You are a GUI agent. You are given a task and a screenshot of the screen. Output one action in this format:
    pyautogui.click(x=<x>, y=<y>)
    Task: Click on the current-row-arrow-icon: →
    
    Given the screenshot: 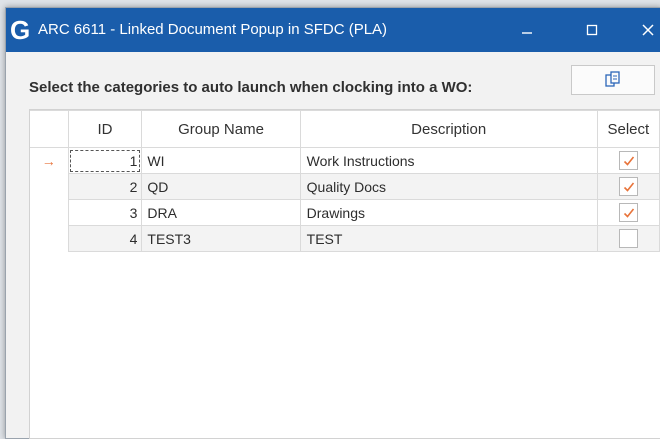 What is the action you would take?
    pyautogui.click(x=49, y=160)
    